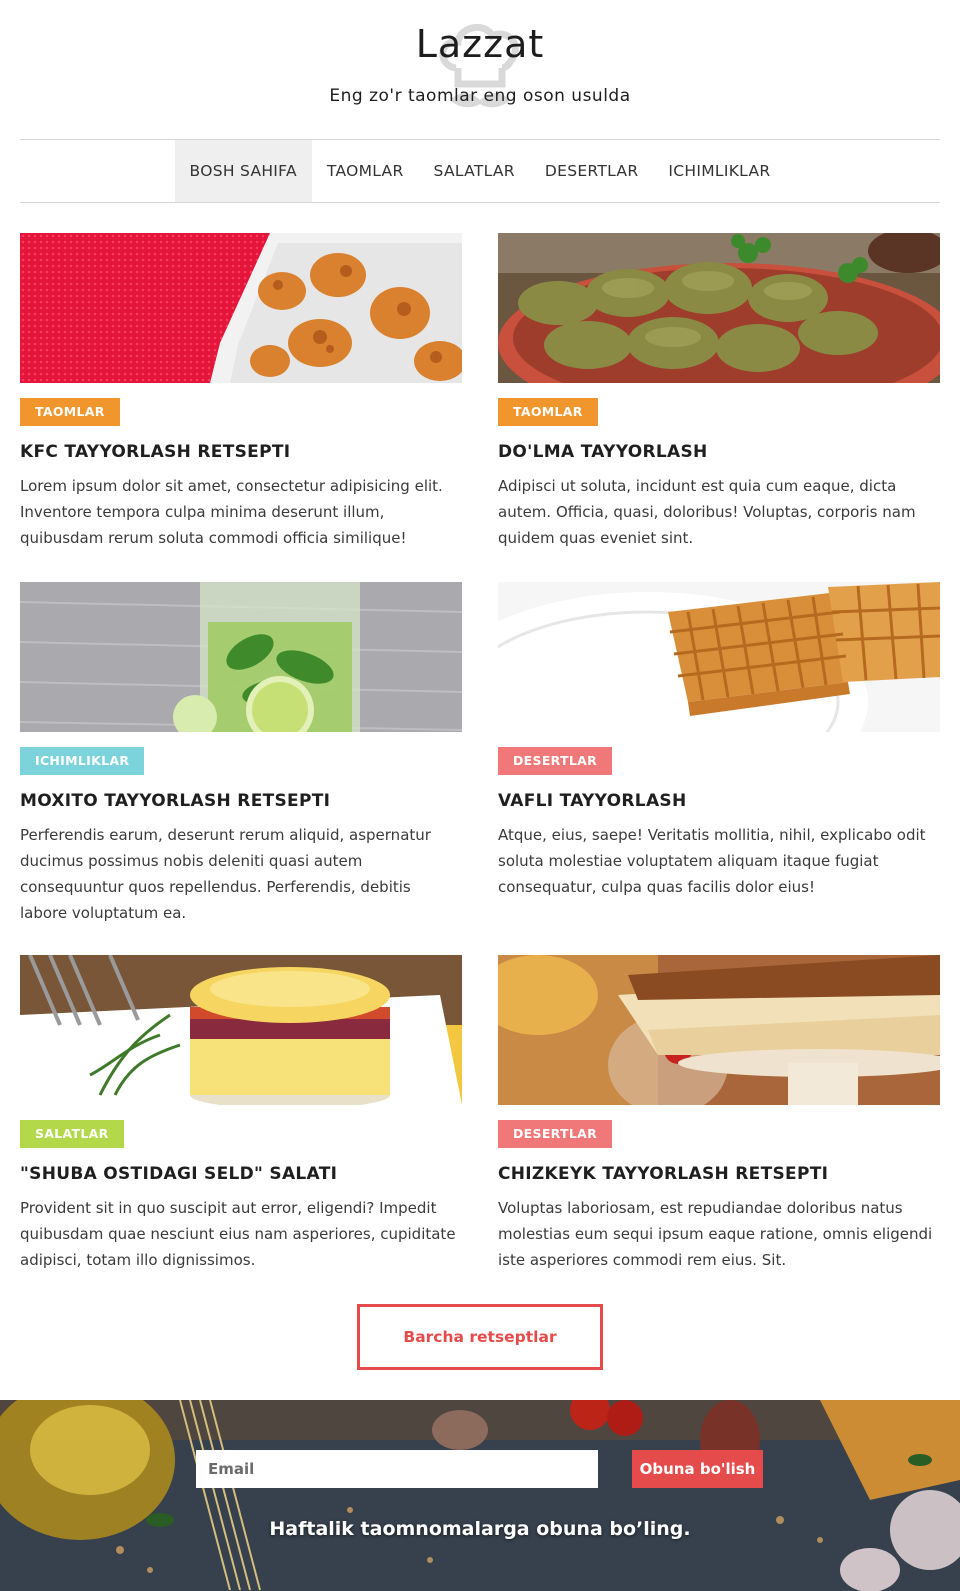  What do you see at coordinates (243, 171) in the screenshot?
I see `nav-item-bosh-sahifa: BOSH SAHIFA` at bounding box center [243, 171].